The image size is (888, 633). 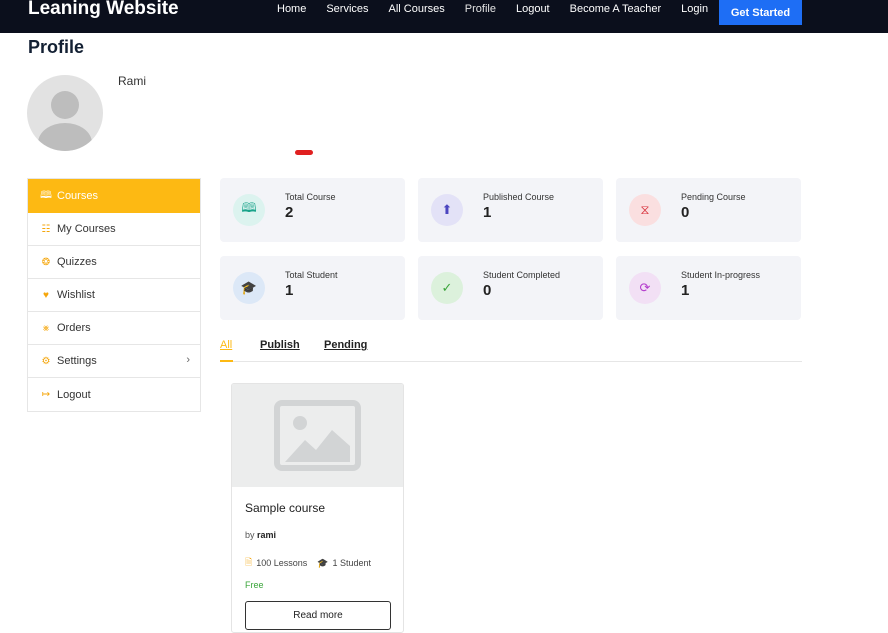 I want to click on sidebar-item-label: Logout, so click(x=74, y=394).